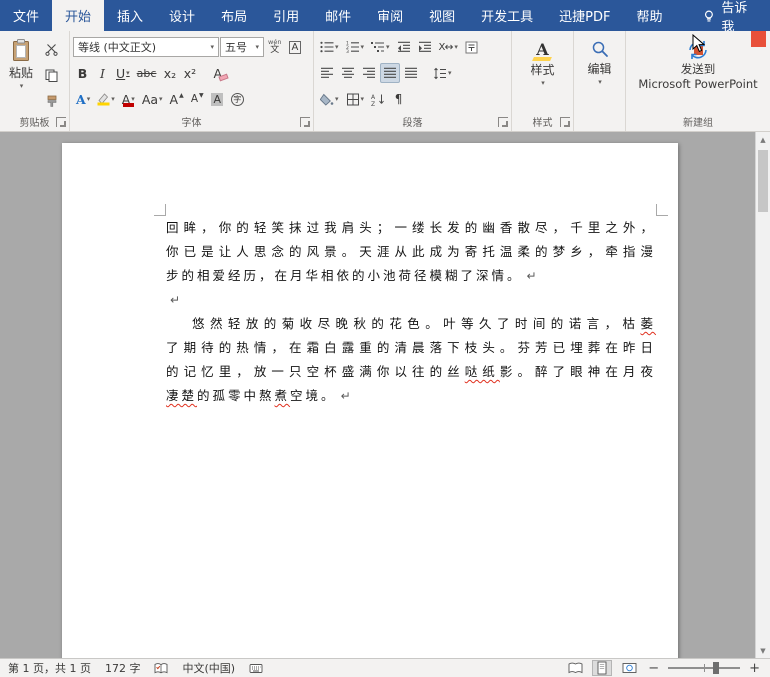 The image size is (770, 677). I want to click on scroll-down-arrow: ▼, so click(763, 650).